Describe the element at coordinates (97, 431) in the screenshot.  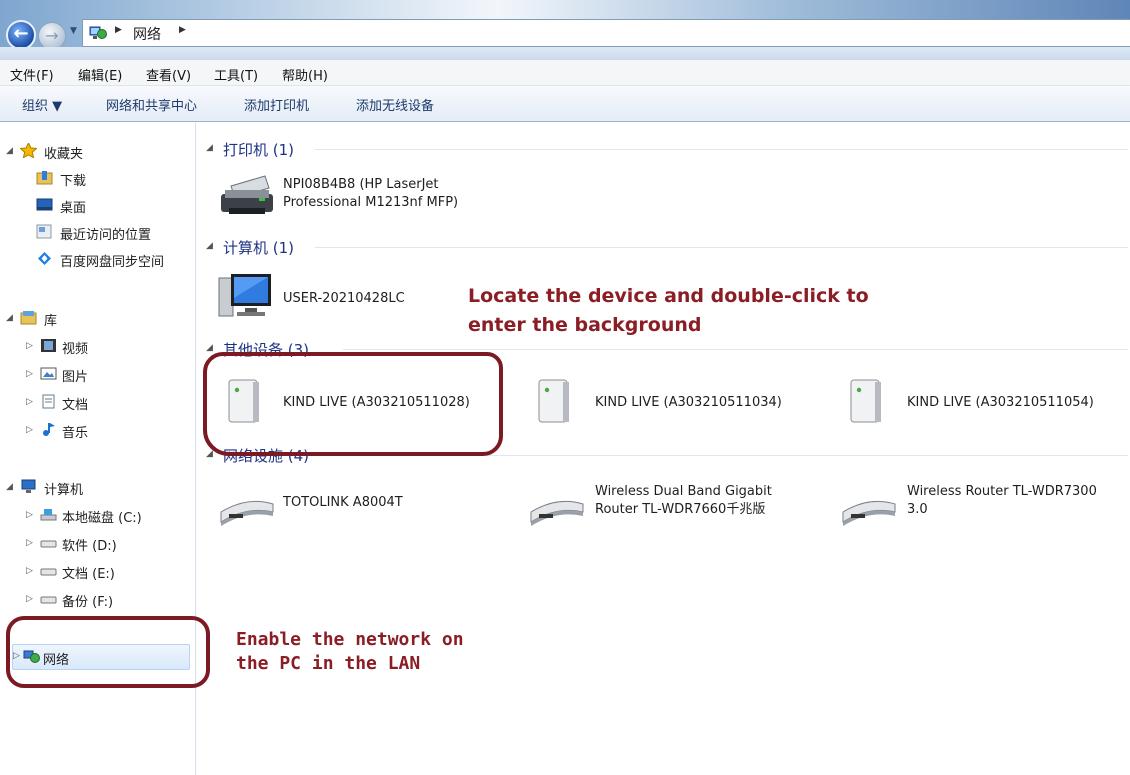
I see `nav-music: ▷ 音乐` at that location.